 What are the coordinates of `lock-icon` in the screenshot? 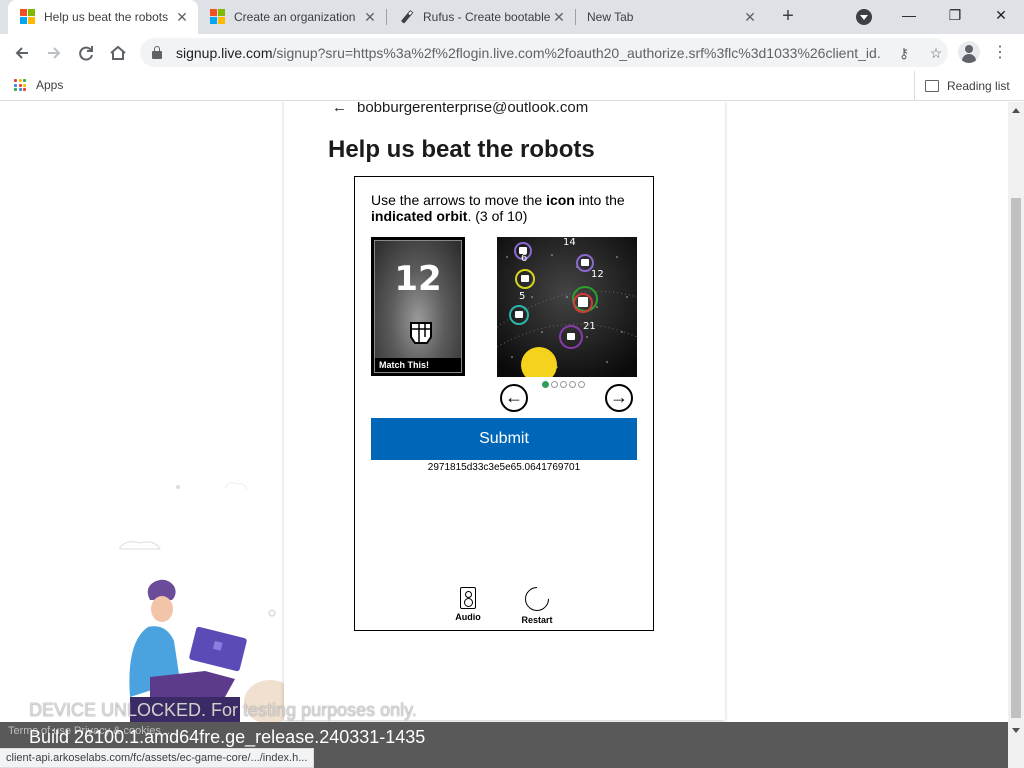 It's located at (157, 52).